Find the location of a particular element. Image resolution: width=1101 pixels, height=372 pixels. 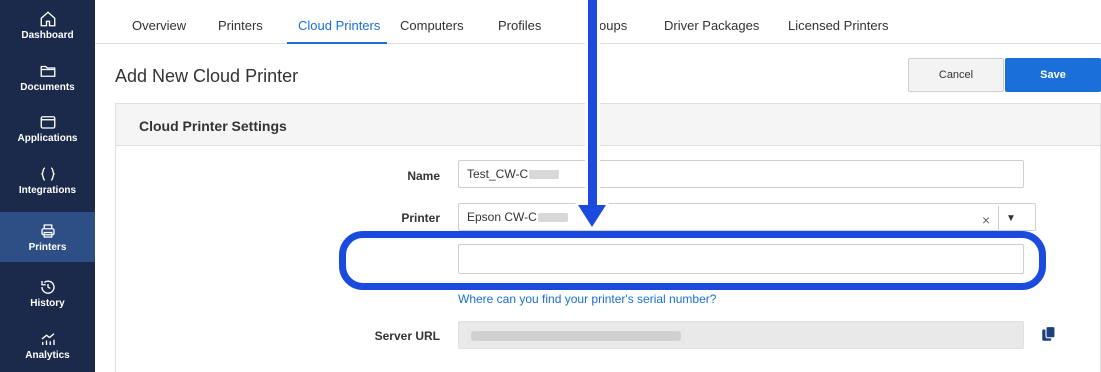

annotation-arrow is located at coordinates (592, 104).